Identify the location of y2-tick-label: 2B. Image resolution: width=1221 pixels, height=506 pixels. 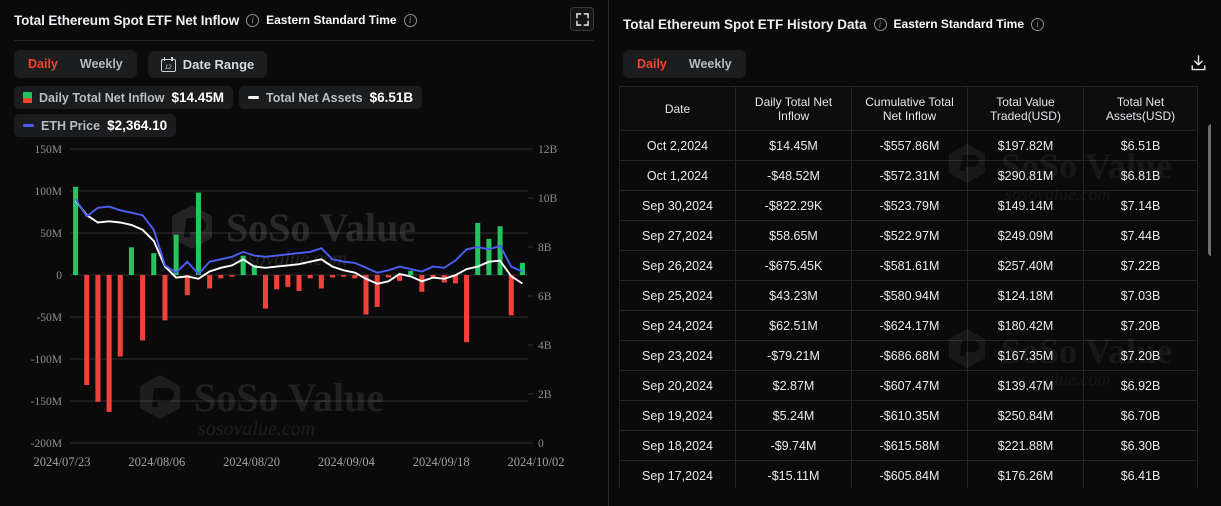
(545, 395).